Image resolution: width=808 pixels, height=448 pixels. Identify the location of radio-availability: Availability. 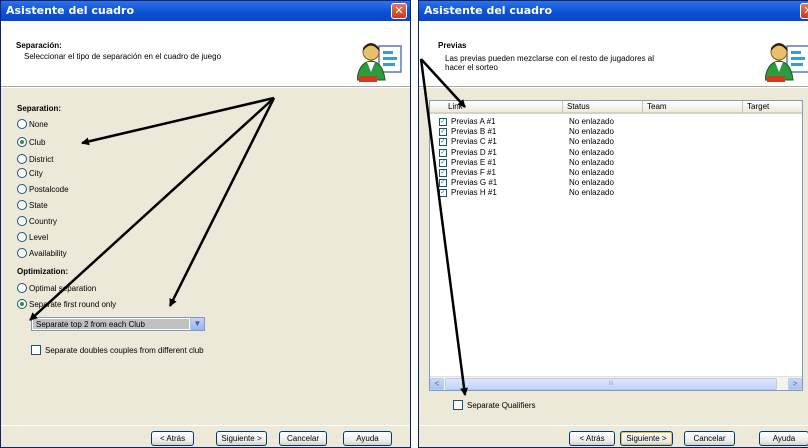
(42, 253).